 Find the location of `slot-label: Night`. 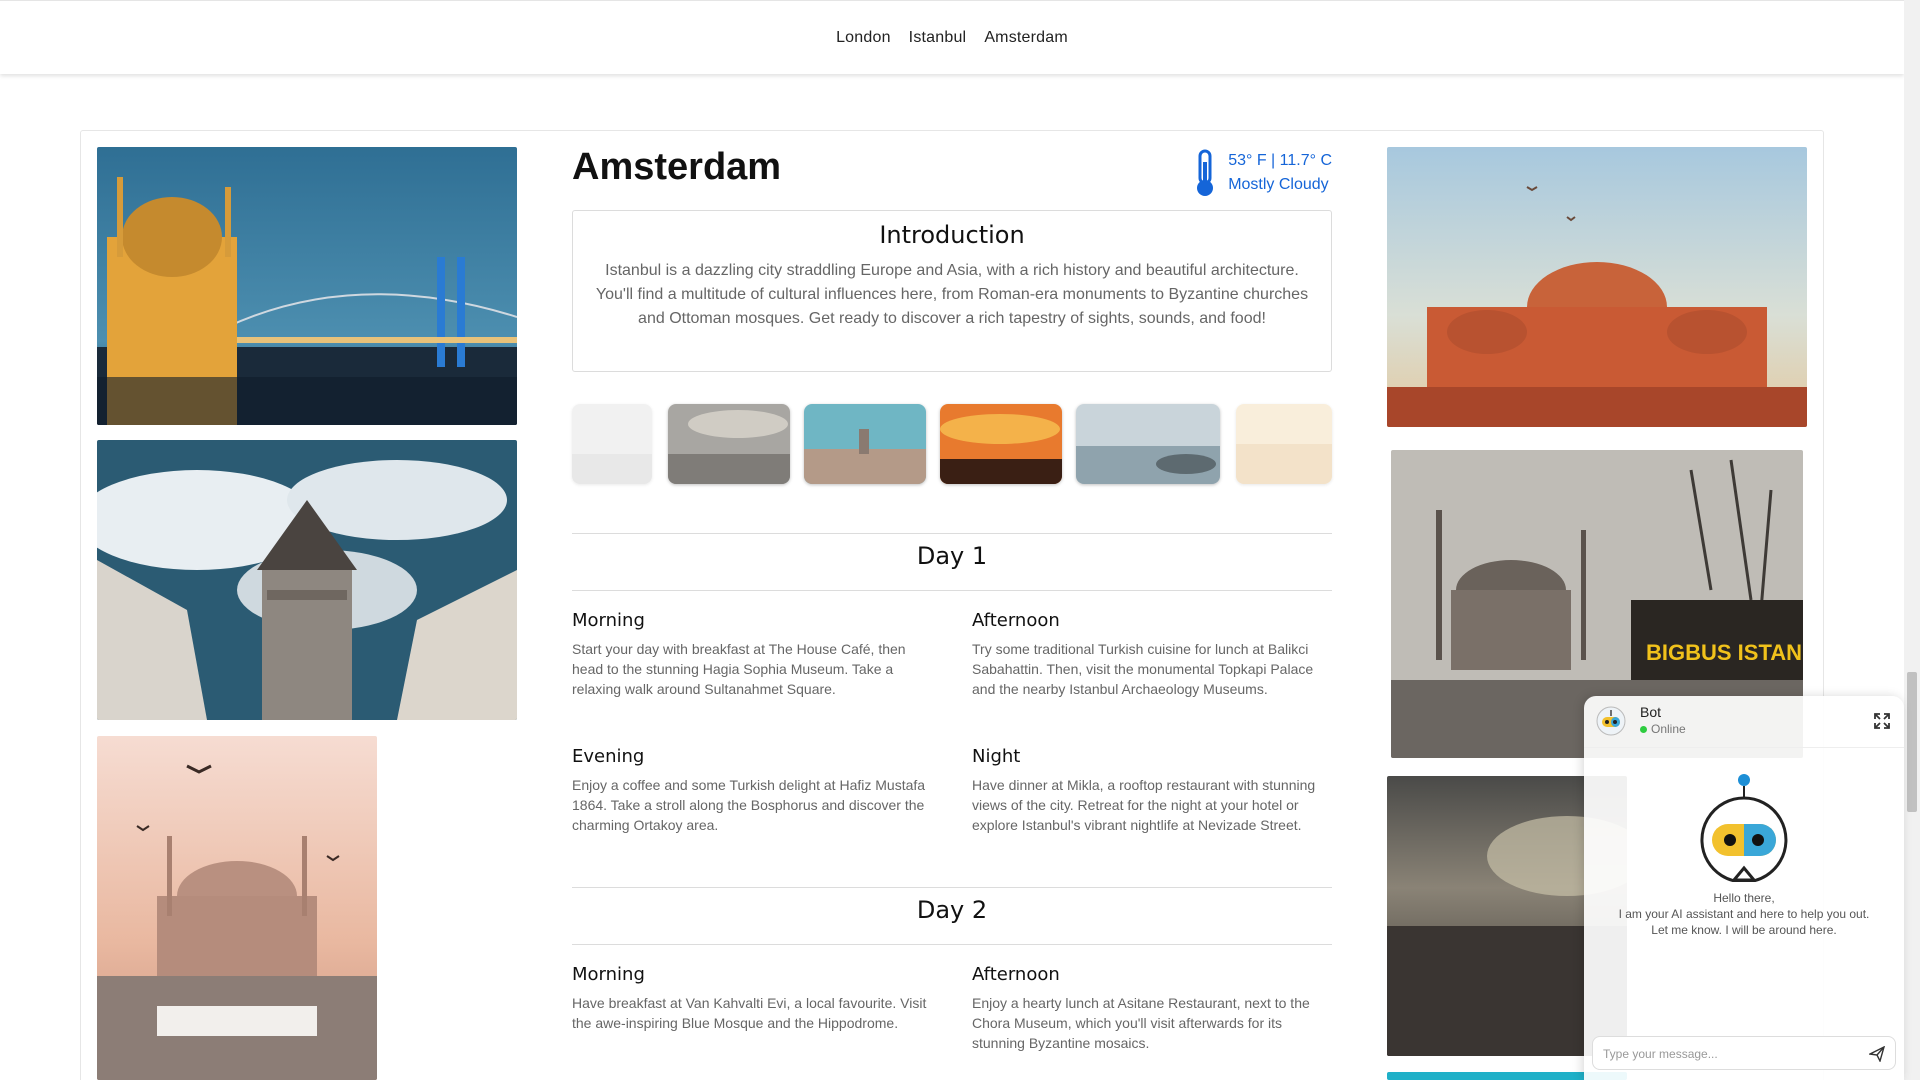

slot-label: Night is located at coordinates (996, 756).